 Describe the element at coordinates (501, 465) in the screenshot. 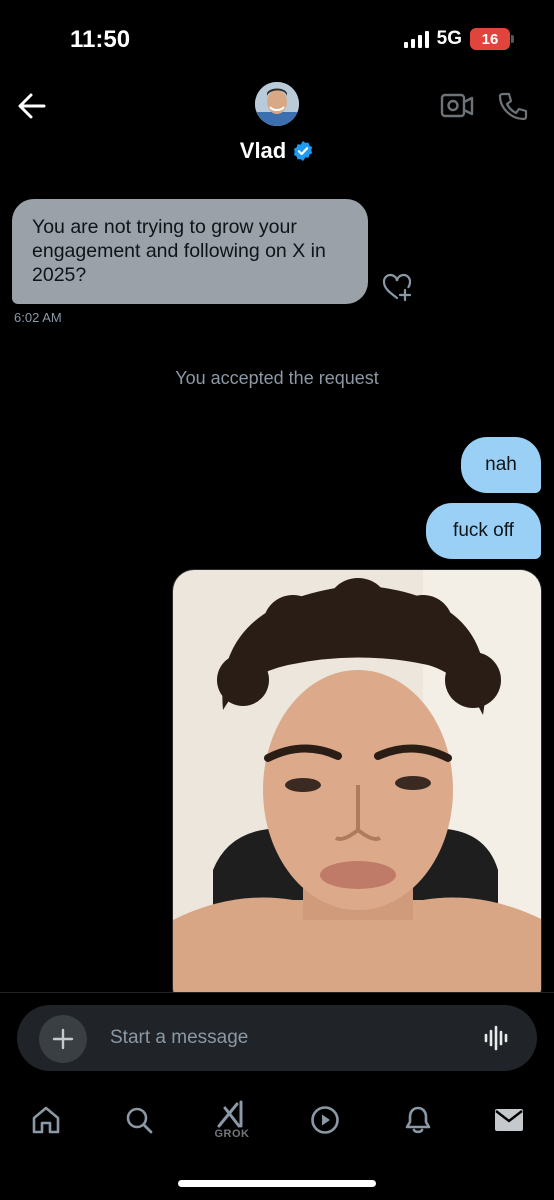

I see `outgoing-message: nah` at that location.